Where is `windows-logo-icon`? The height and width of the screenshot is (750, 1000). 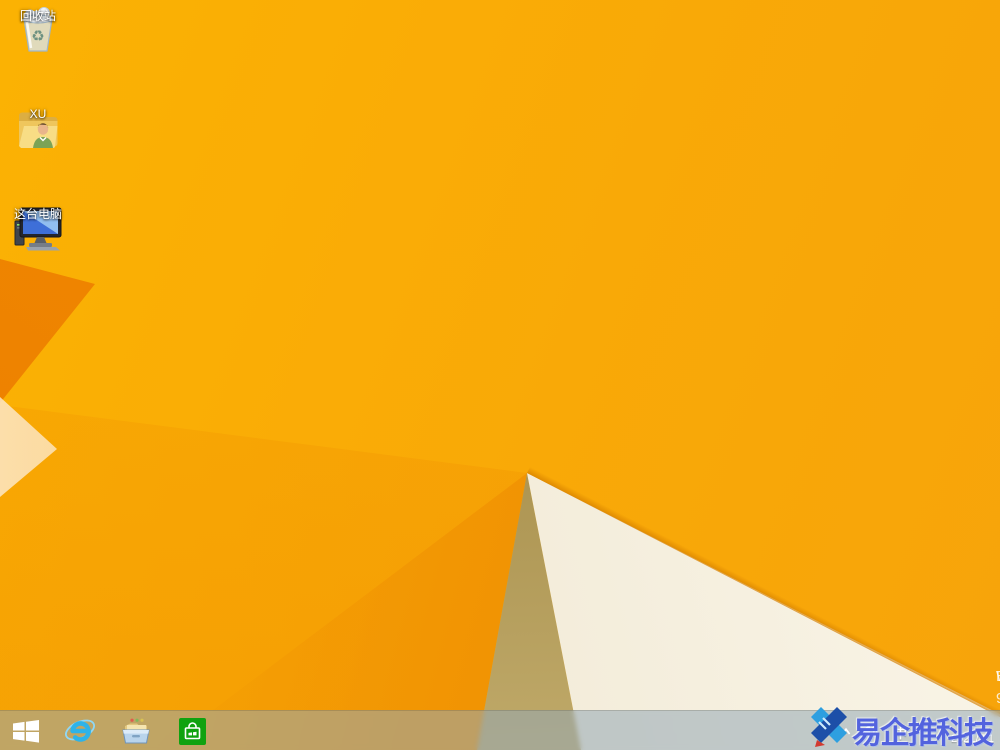 windows-logo-icon is located at coordinates (26, 731).